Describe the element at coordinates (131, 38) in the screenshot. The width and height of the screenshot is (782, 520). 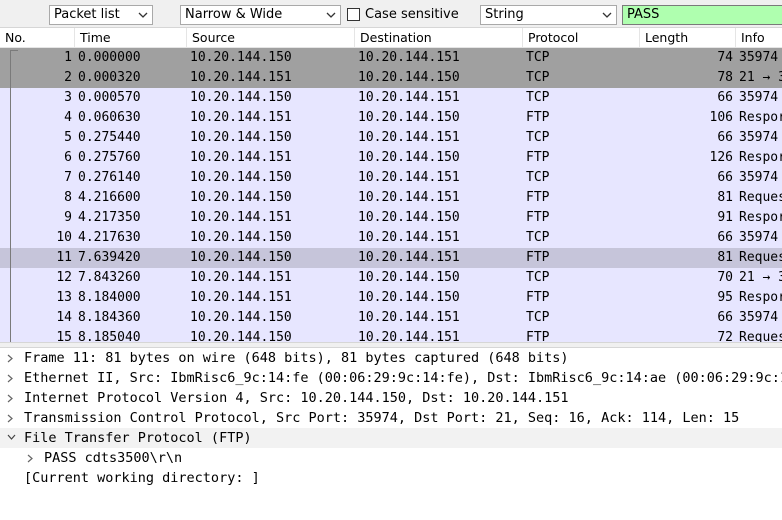
I see `column-header-time: Time` at that location.